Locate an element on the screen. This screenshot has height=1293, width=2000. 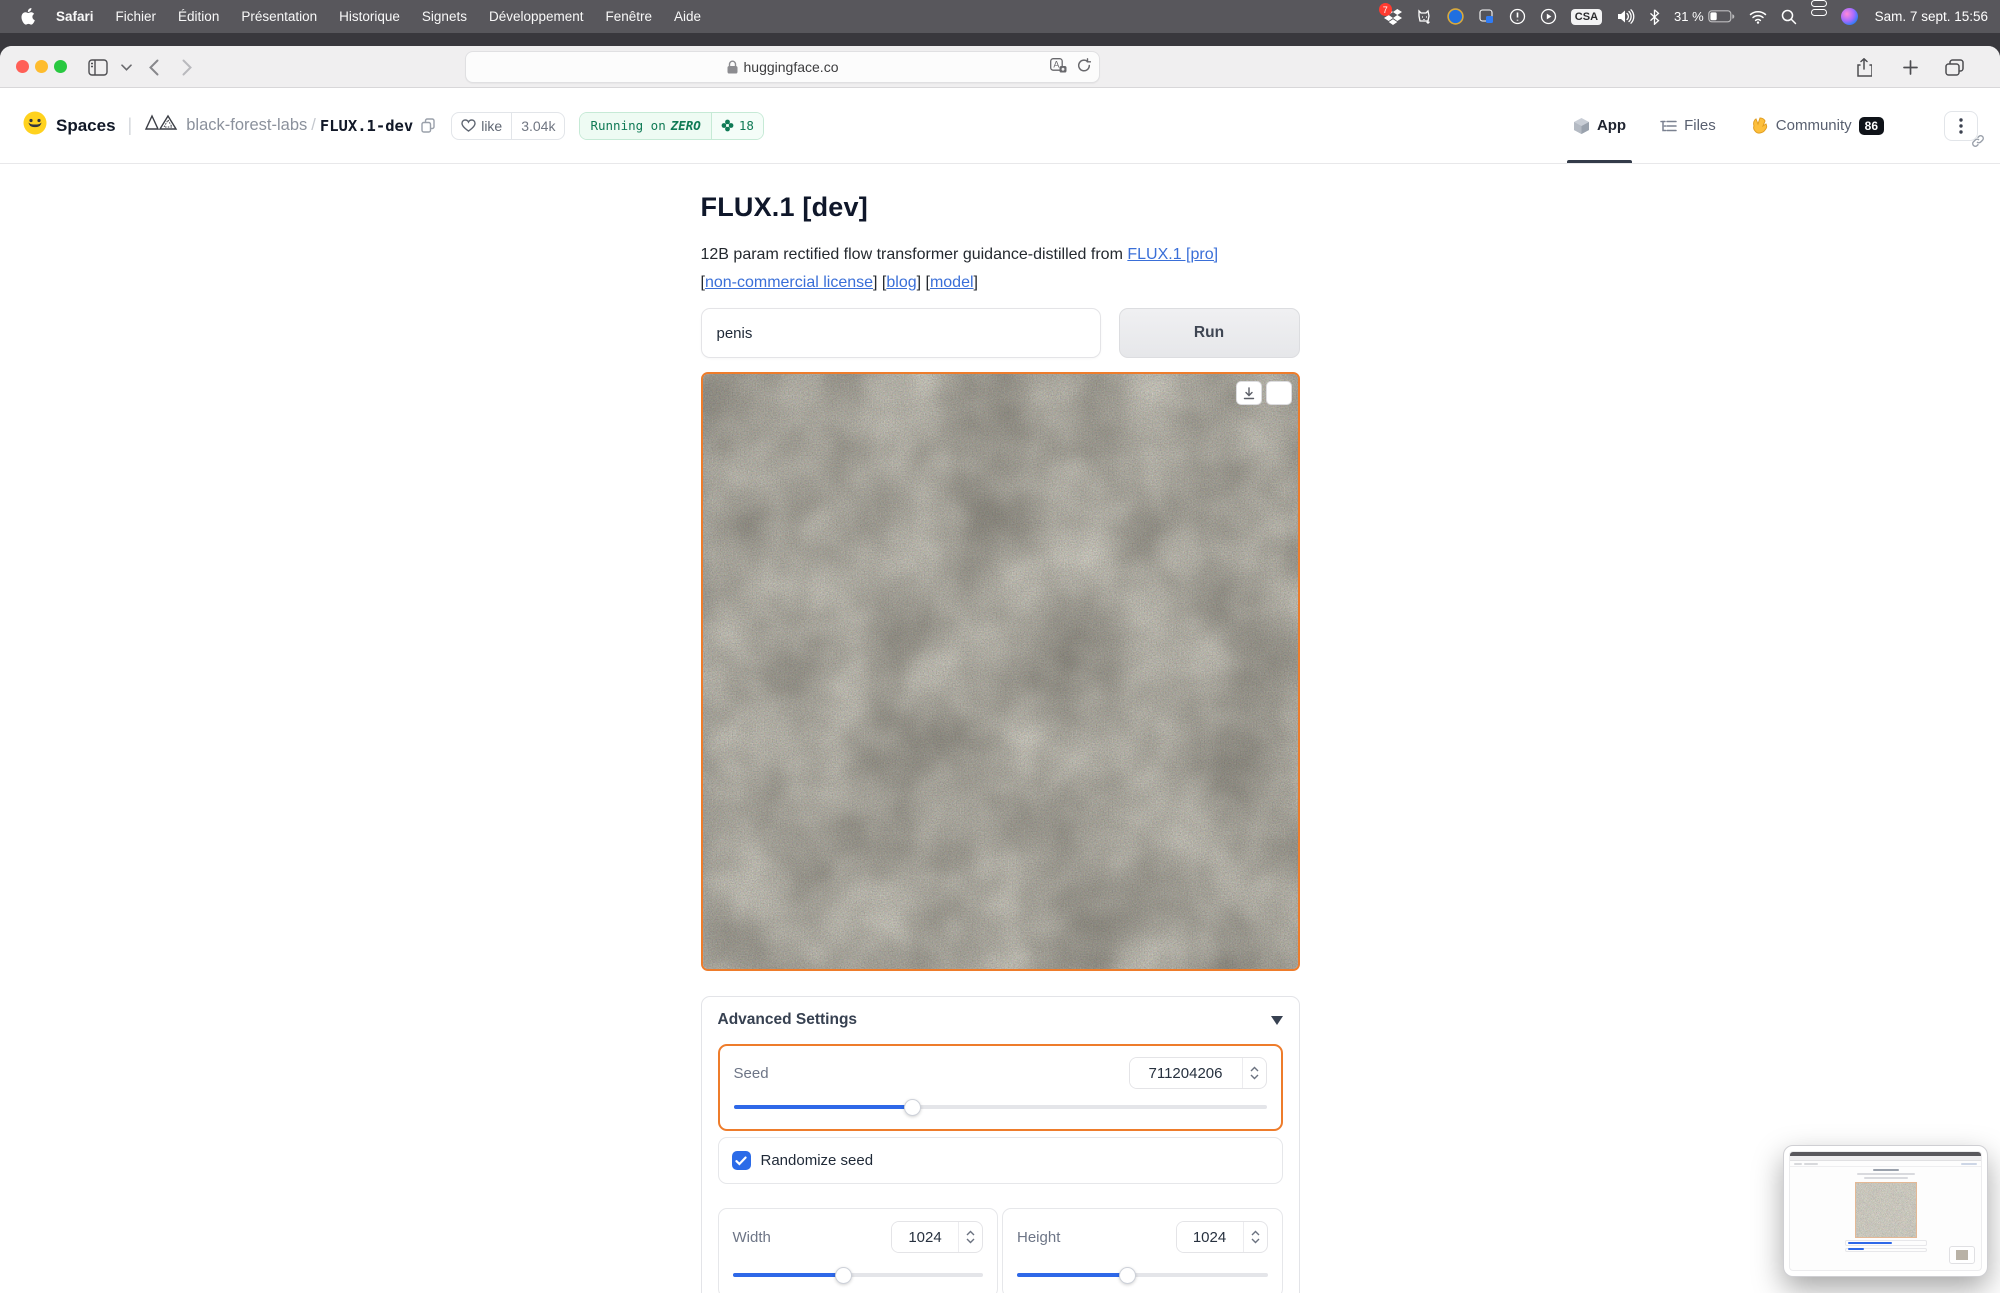
license-link: non-commercial license is located at coordinates (789, 282).